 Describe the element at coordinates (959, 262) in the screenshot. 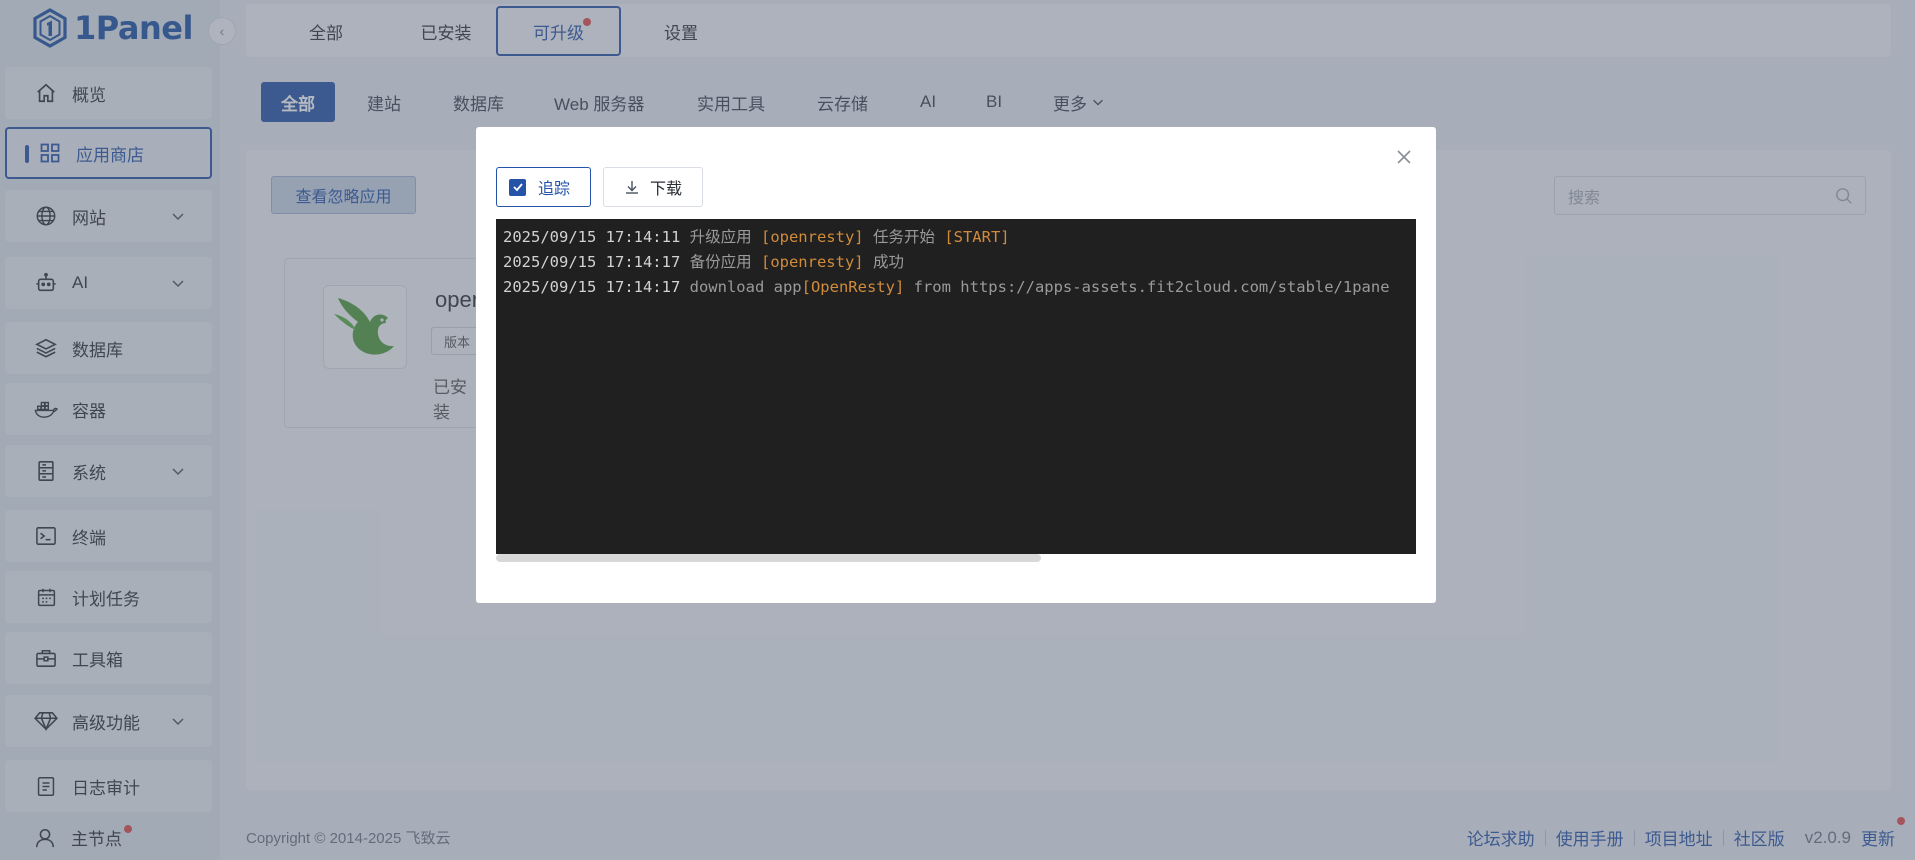

I see `log-line: 2025/09/15 17:14:17 备份应用 [openresty] 成功` at that location.